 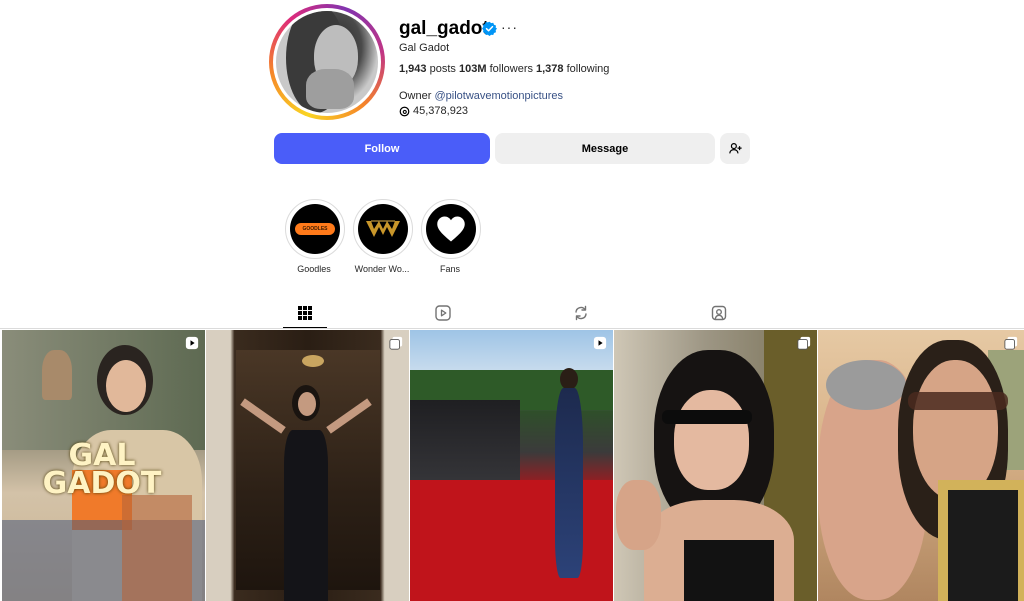 What do you see at coordinates (449, 269) in the screenshot?
I see `highlight-label: Fans` at bounding box center [449, 269].